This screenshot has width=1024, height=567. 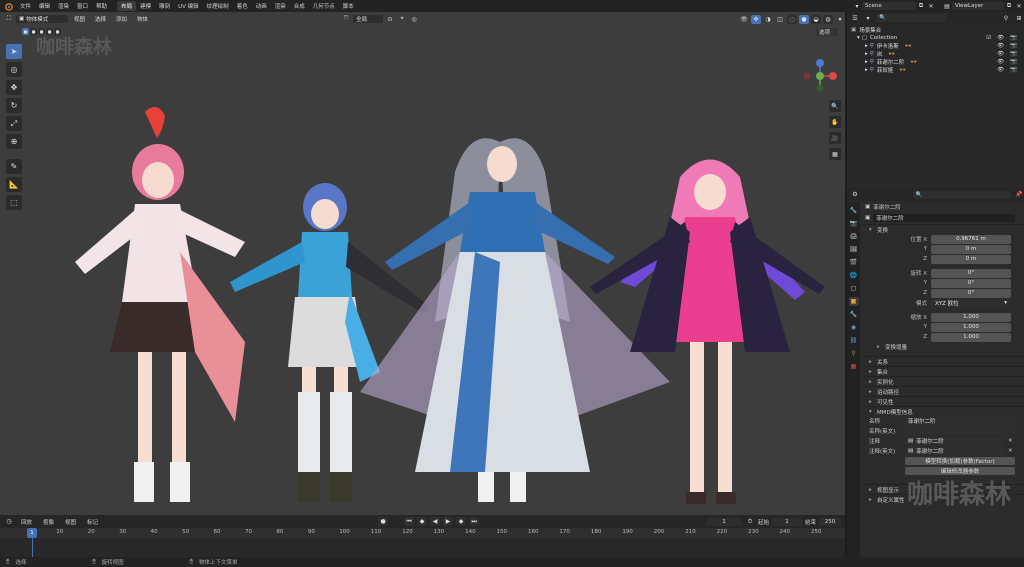 I want to click on location-z-field: 0 m, so click(x=971, y=259).